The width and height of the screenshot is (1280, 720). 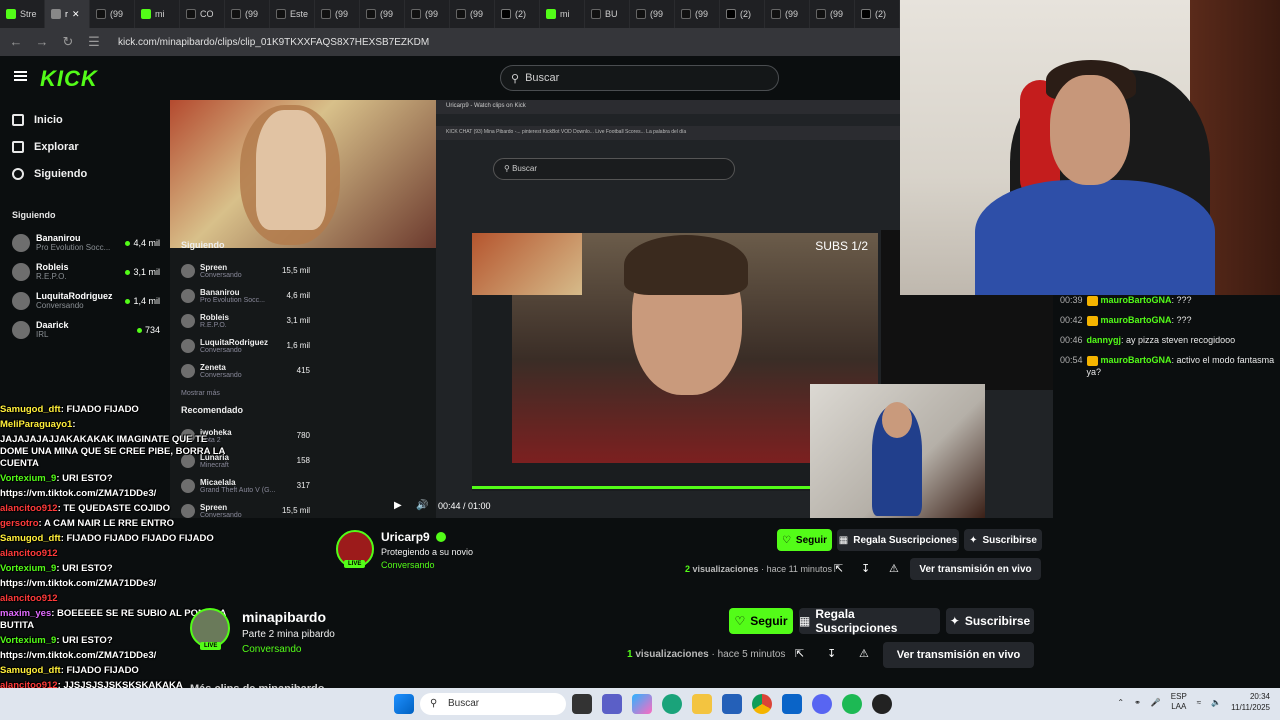 What do you see at coordinates (22, 14) in the screenshot?
I see `browser-tab: Stre` at bounding box center [22, 14].